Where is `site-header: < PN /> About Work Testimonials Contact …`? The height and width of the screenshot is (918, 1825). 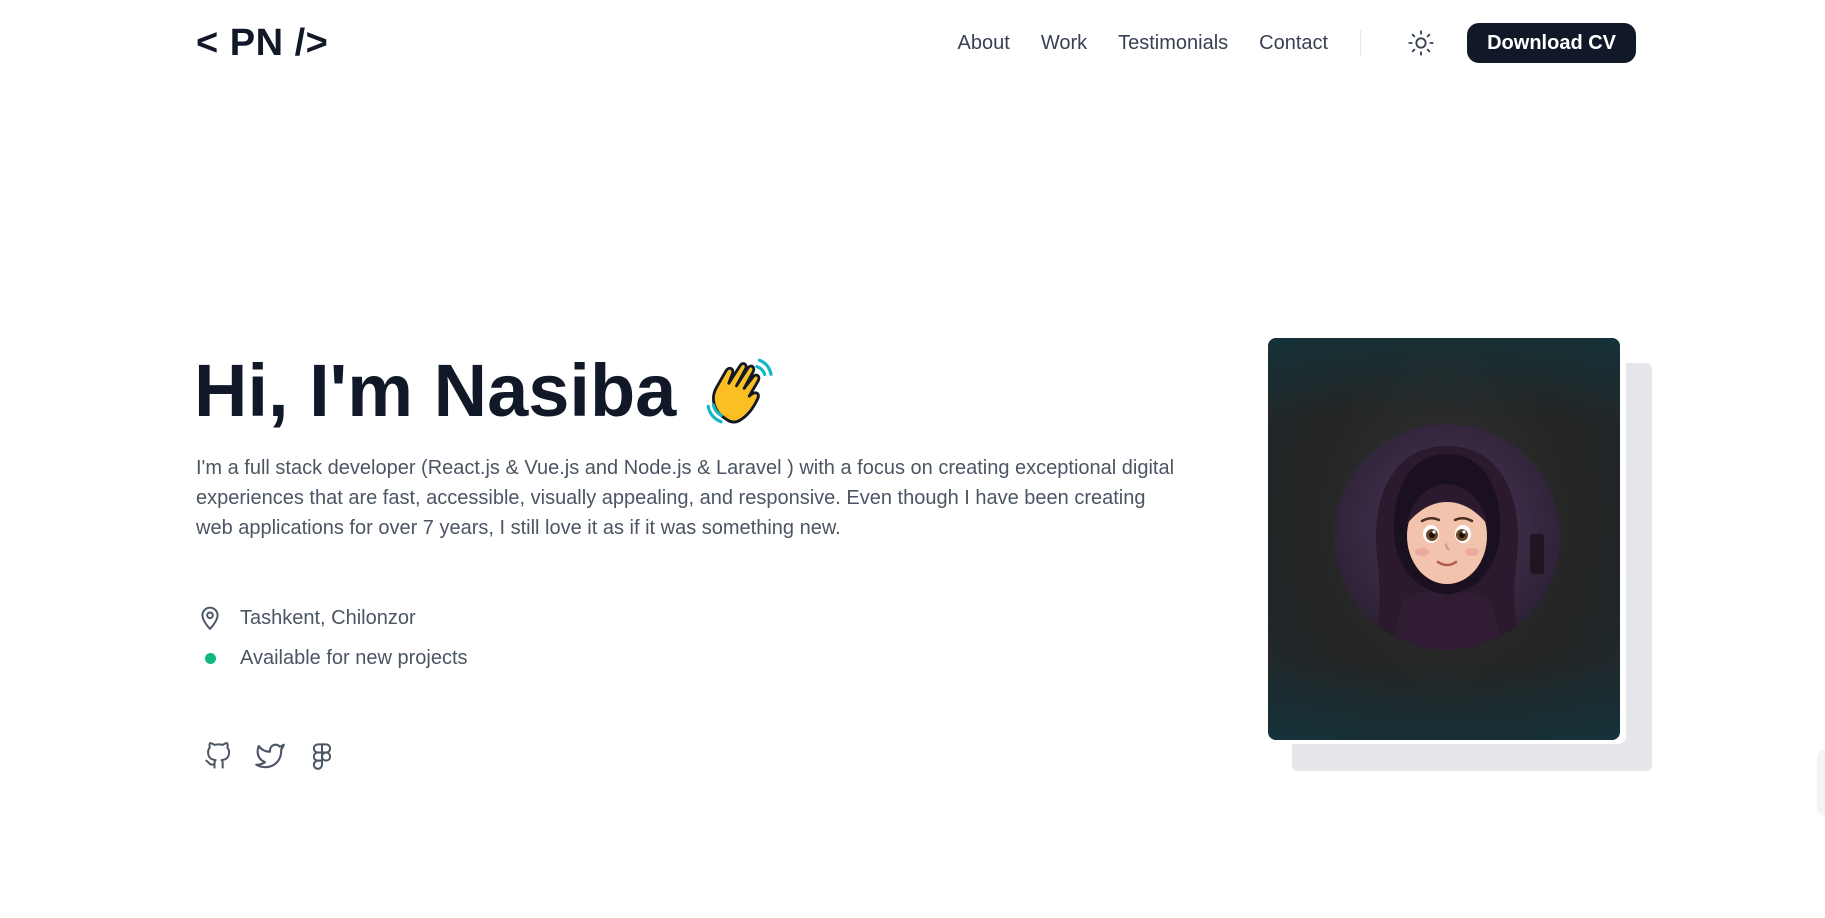 site-header: < PN /> About Work Testimonials Contact … is located at coordinates (916, 43).